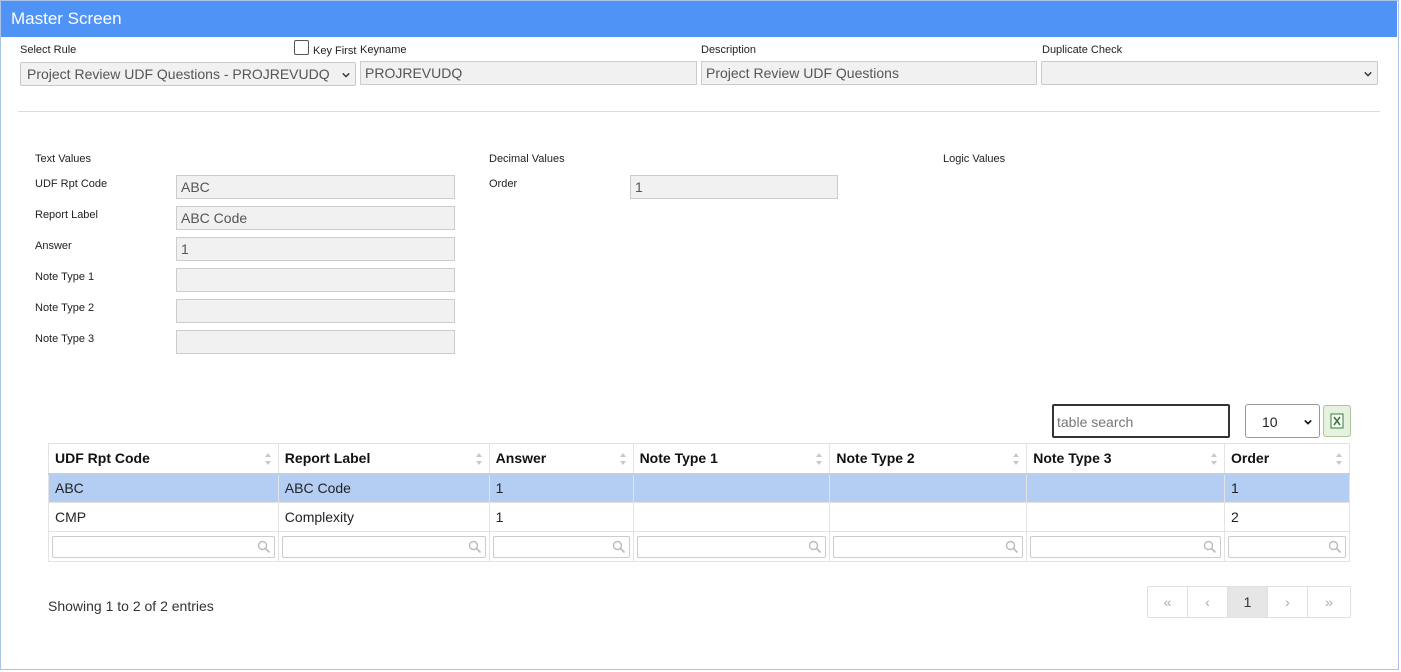 This screenshot has width=1401, height=672. What do you see at coordinates (383, 50) in the screenshot?
I see `keyname-label: Keyname` at bounding box center [383, 50].